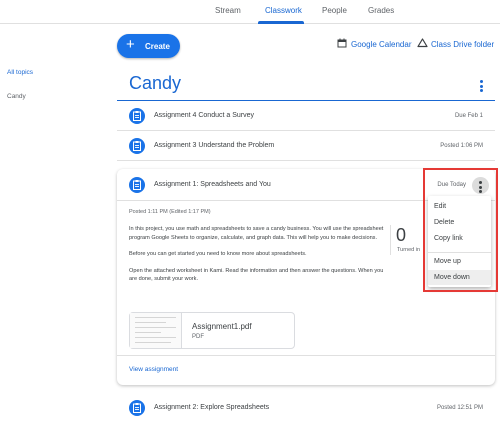  I want to click on assignment-posted: Posted 1:06 PM, so click(461, 146).